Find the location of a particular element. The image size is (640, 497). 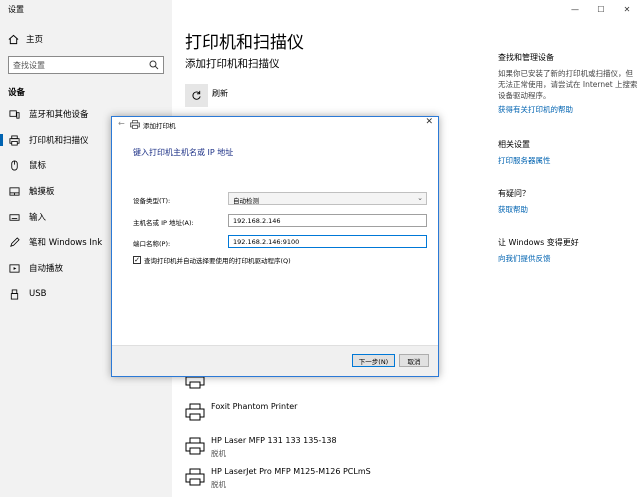

mouse-icon is located at coordinates (14, 165).